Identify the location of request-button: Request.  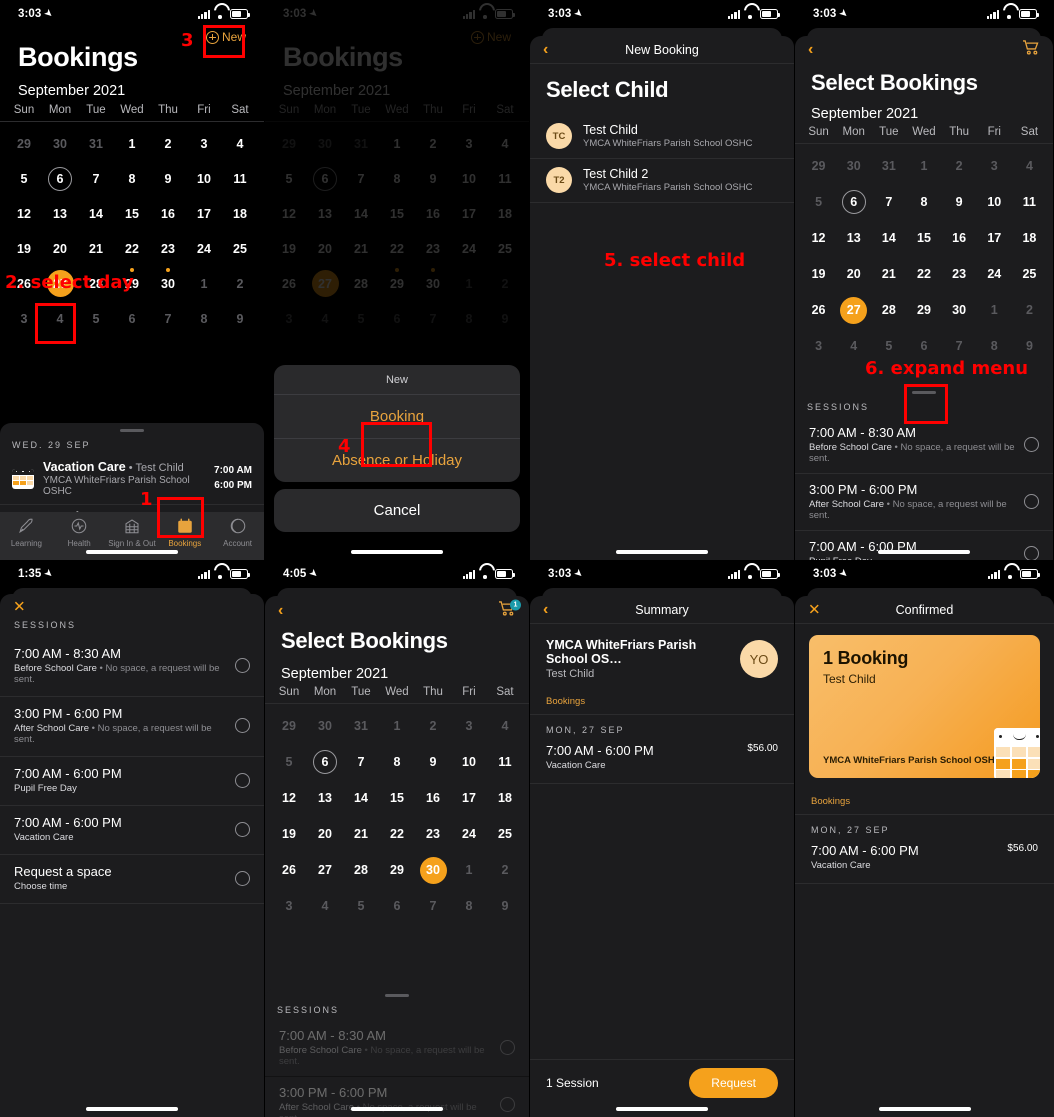
(733, 1082).